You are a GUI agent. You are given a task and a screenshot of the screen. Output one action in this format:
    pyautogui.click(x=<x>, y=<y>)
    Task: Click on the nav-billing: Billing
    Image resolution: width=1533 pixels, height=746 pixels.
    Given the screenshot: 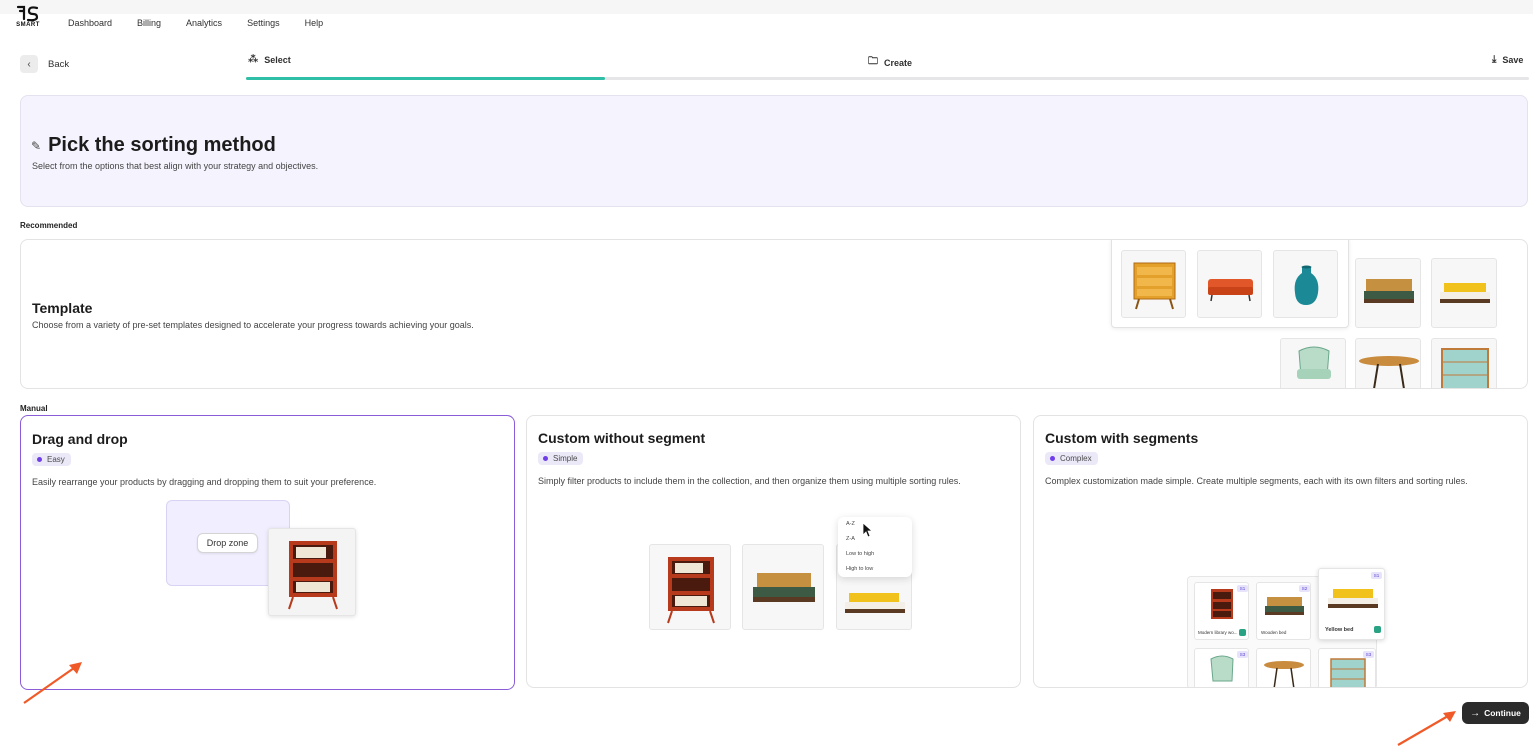 What is the action you would take?
    pyautogui.click(x=149, y=23)
    